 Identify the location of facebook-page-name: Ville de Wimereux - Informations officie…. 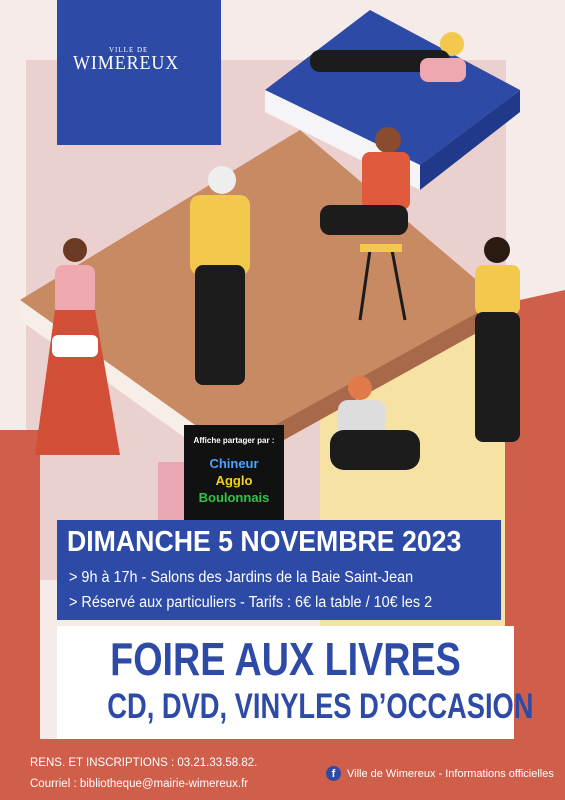
(450, 773).